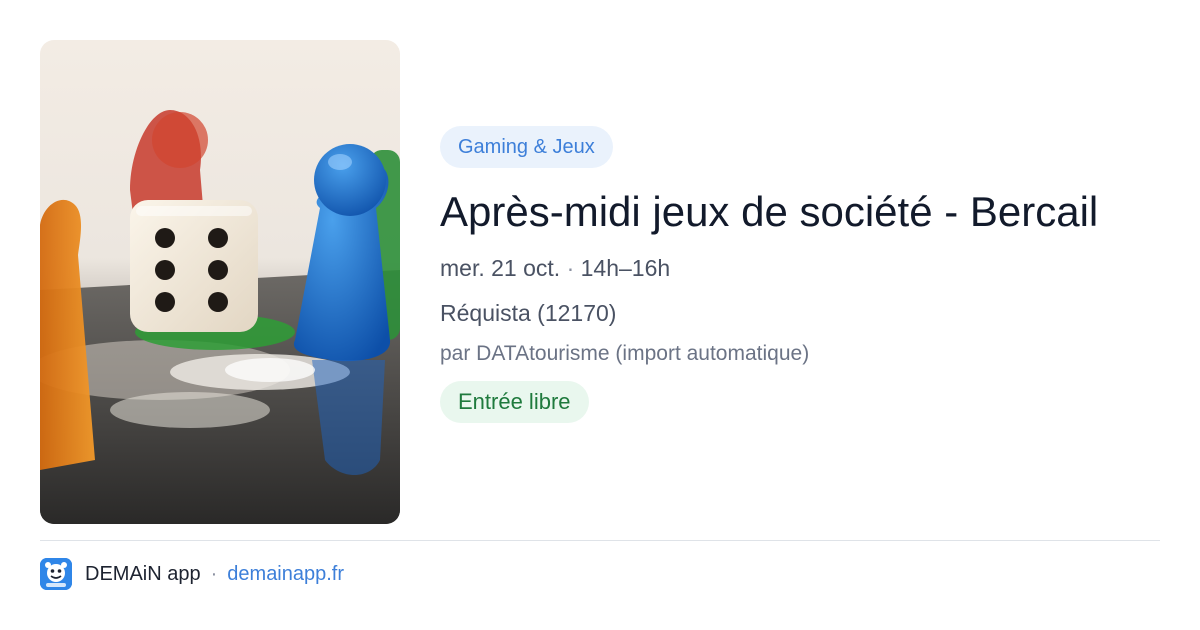 The height and width of the screenshot is (630, 1200). I want to click on app-logo-icon, so click(56, 574).